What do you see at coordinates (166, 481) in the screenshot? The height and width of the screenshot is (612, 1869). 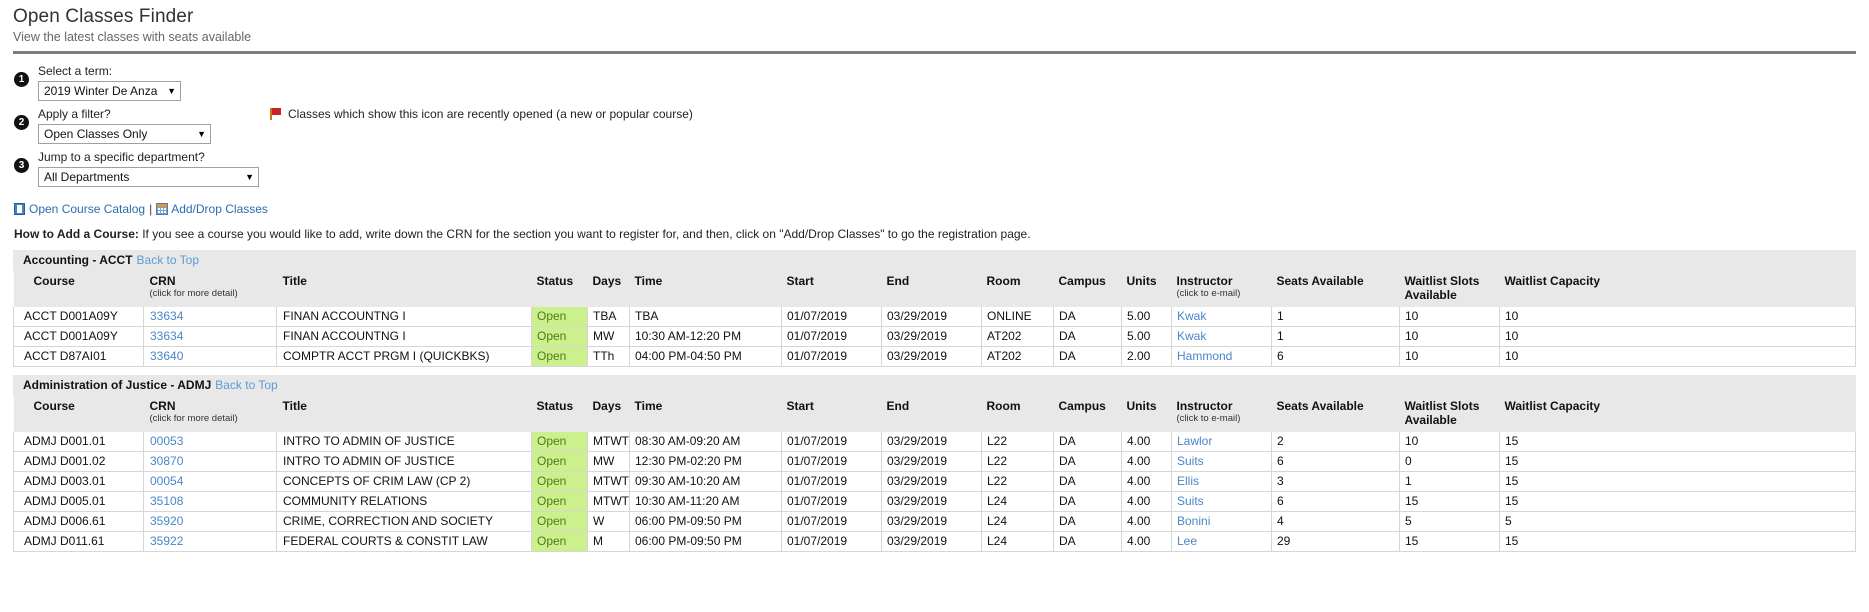 I see `crn-link: 00054` at bounding box center [166, 481].